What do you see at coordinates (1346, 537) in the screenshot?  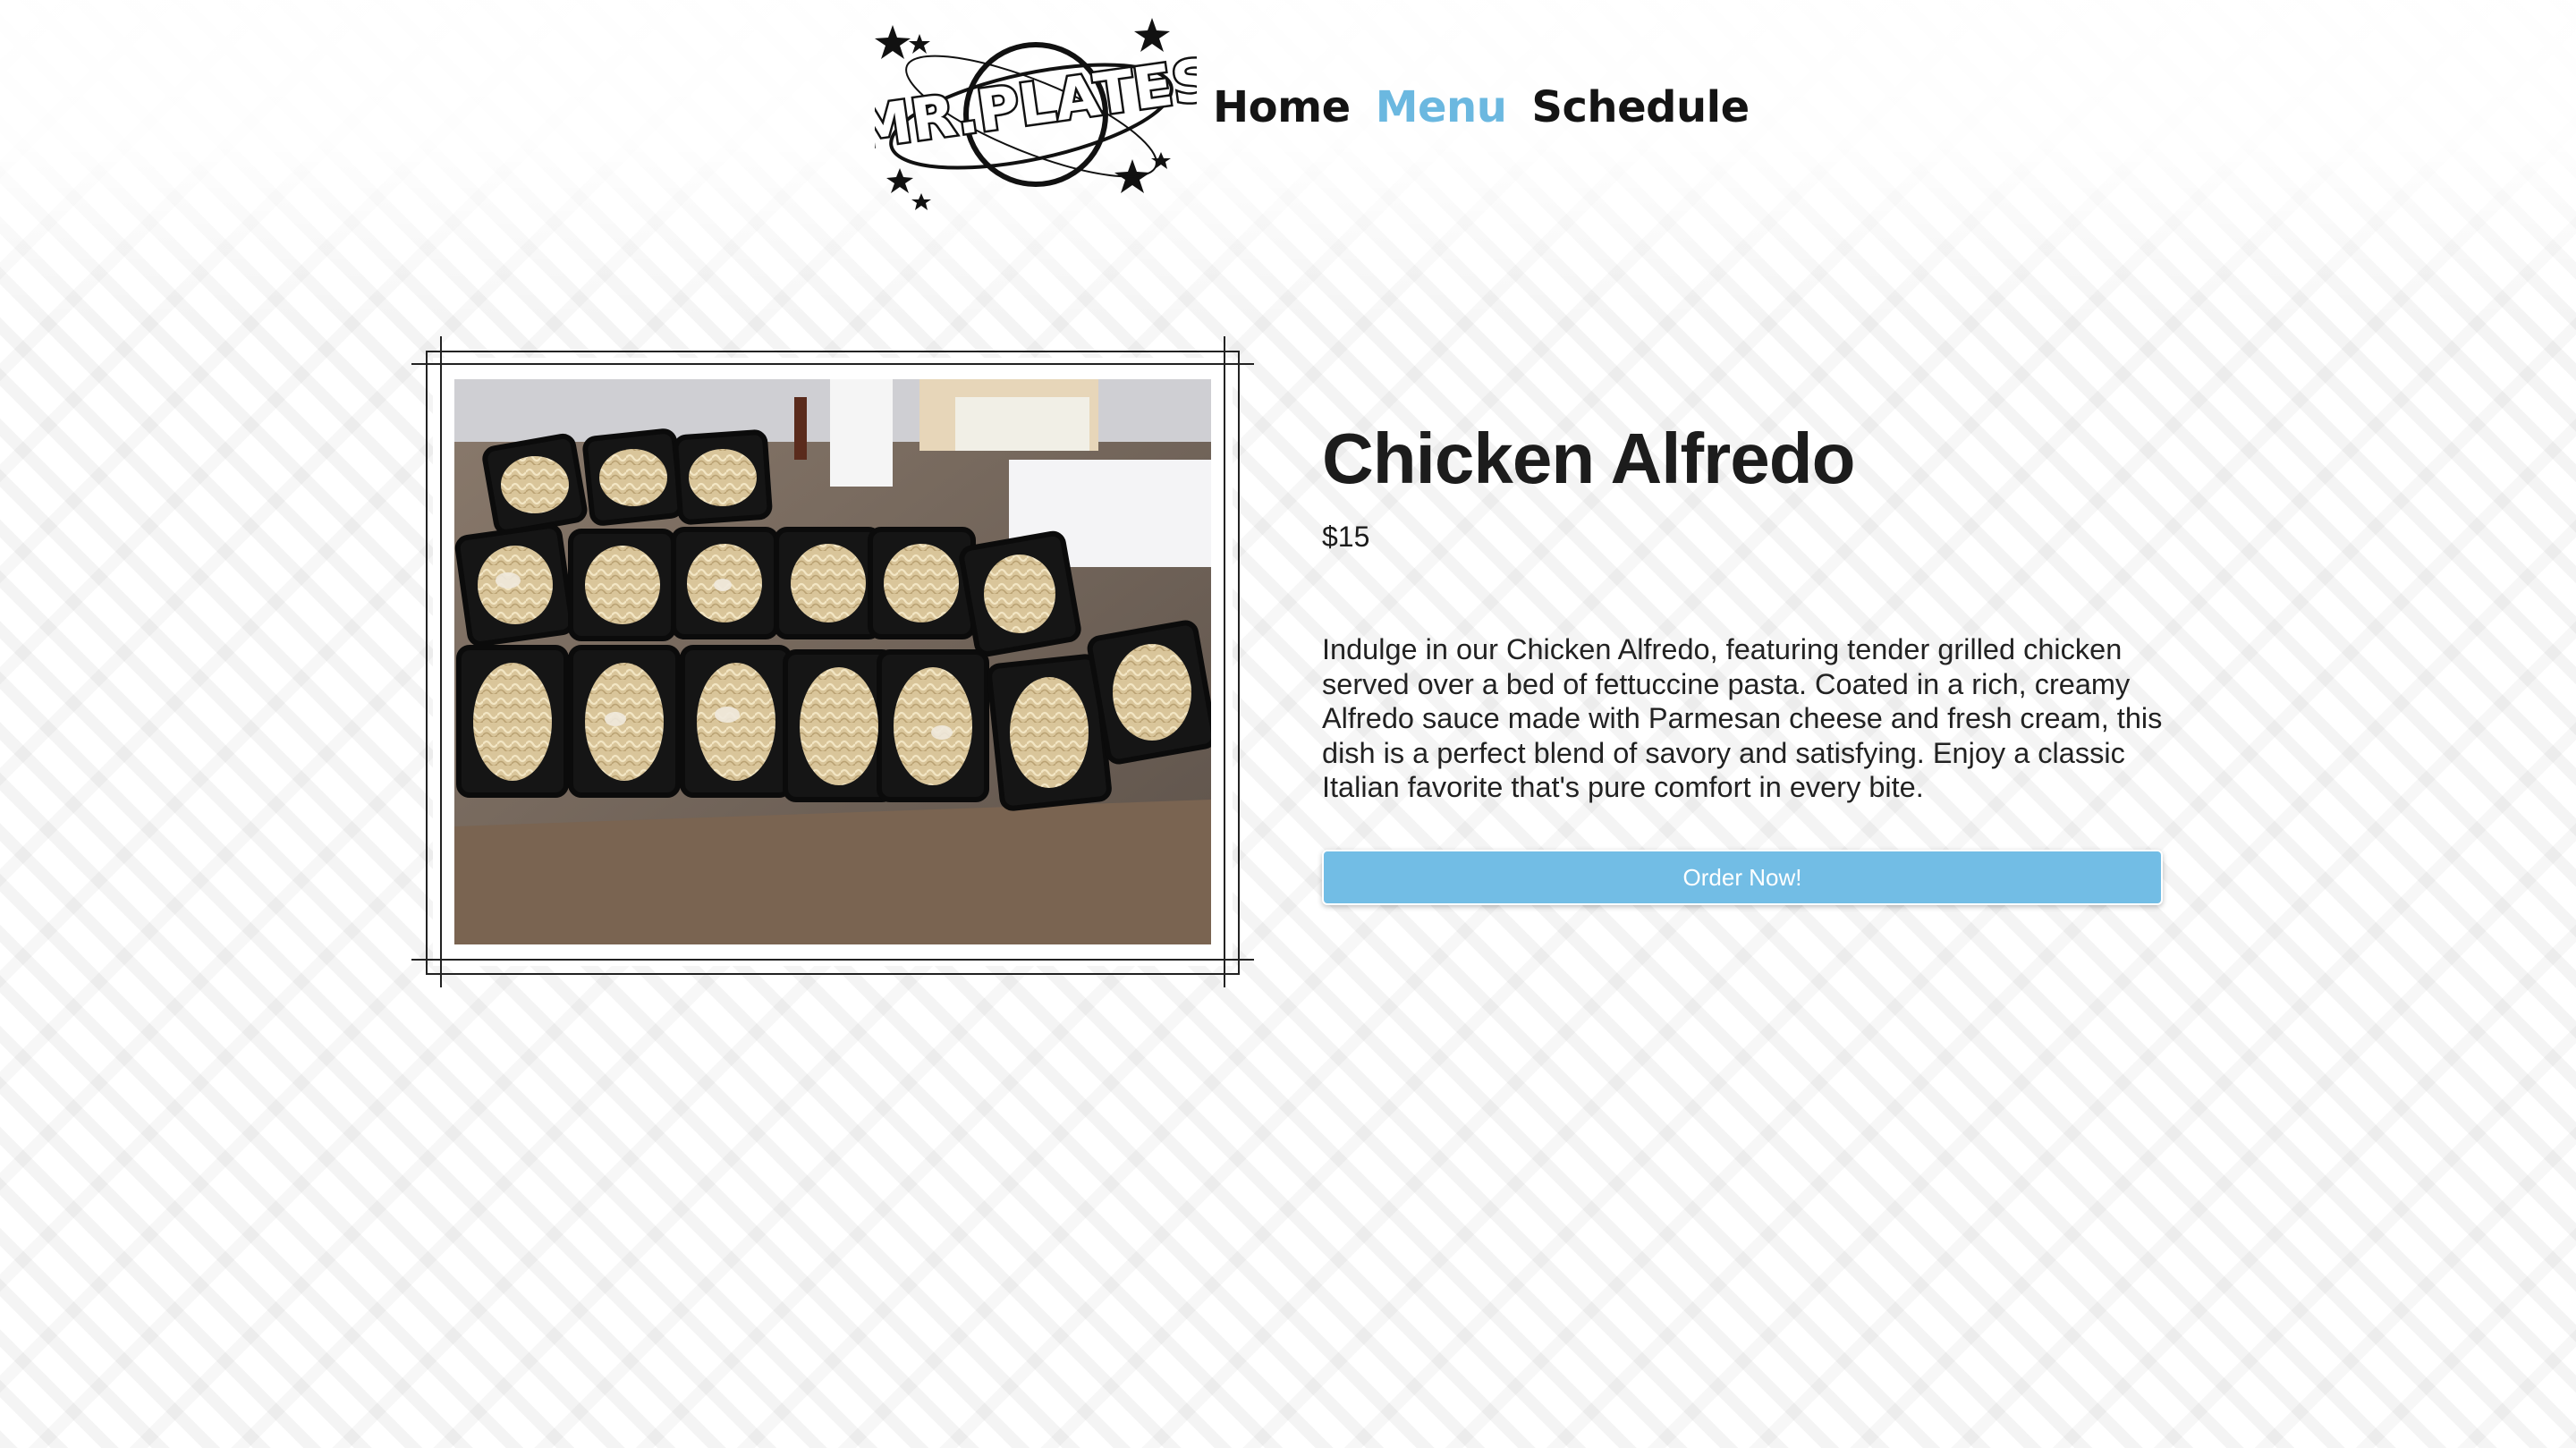 I see `product-price: $15` at bounding box center [1346, 537].